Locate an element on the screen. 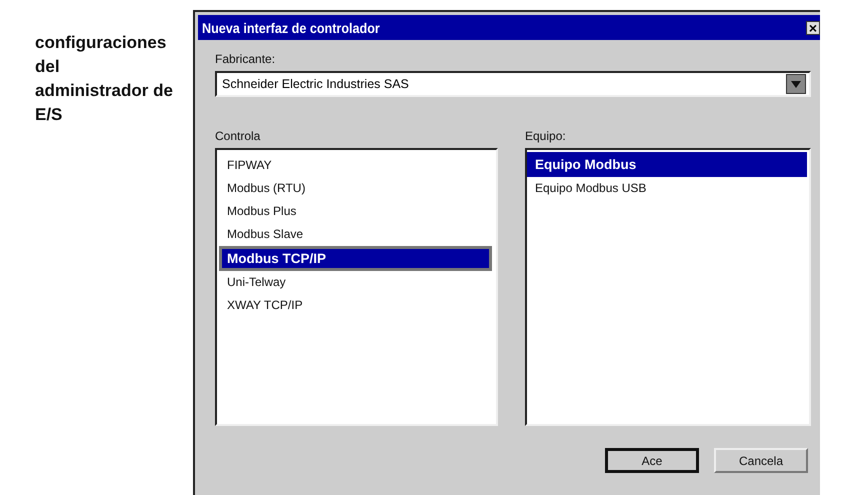  caption-line: del is located at coordinates (48, 67).